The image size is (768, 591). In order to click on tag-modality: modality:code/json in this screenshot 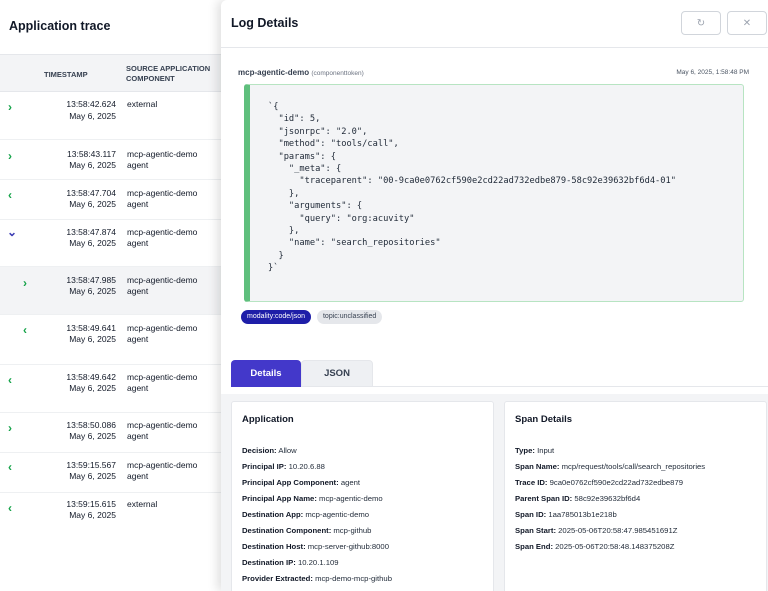, I will do `click(276, 317)`.